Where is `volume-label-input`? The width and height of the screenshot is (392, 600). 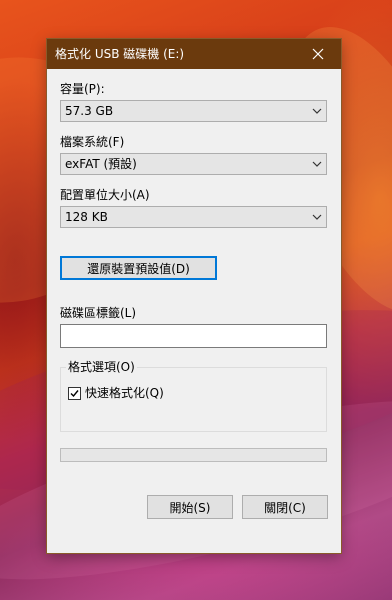
volume-label-input is located at coordinates (193, 336).